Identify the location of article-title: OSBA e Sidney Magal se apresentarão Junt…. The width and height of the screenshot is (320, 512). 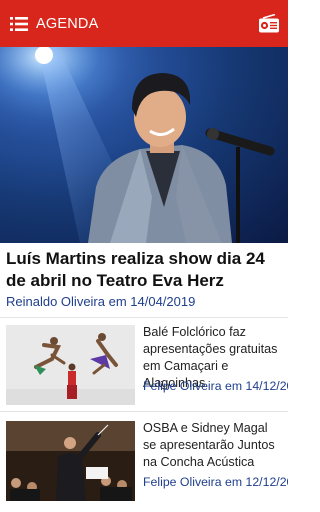
(209, 445).